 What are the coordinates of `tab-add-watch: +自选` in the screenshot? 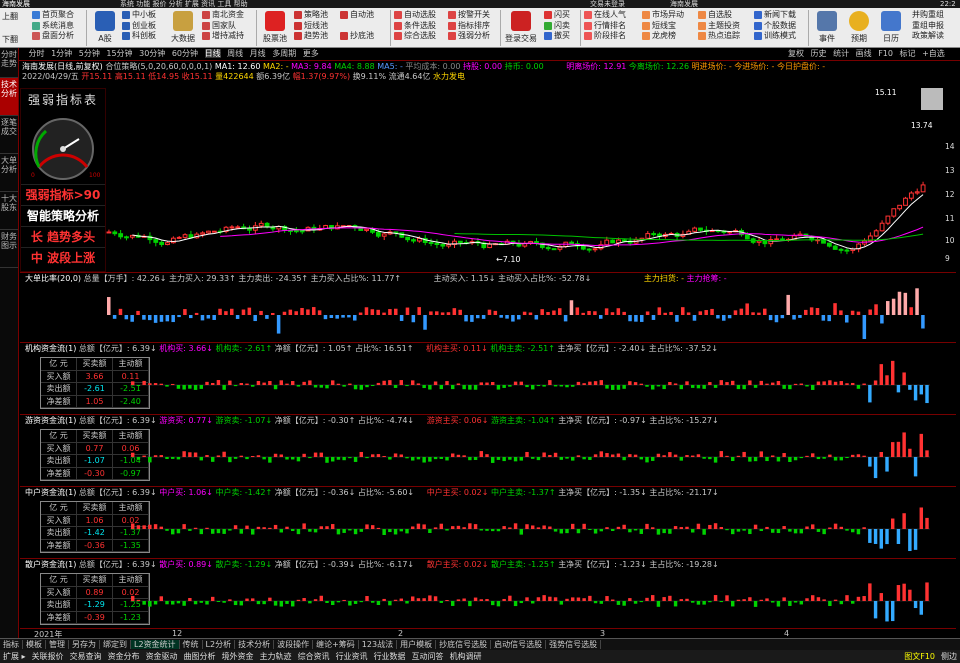 It's located at (933, 53).